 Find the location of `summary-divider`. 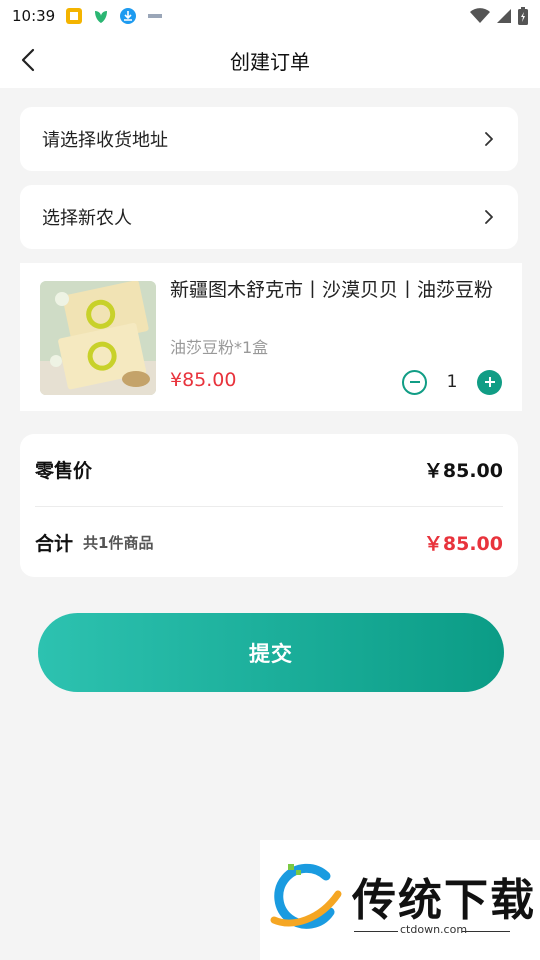

summary-divider is located at coordinates (269, 506).